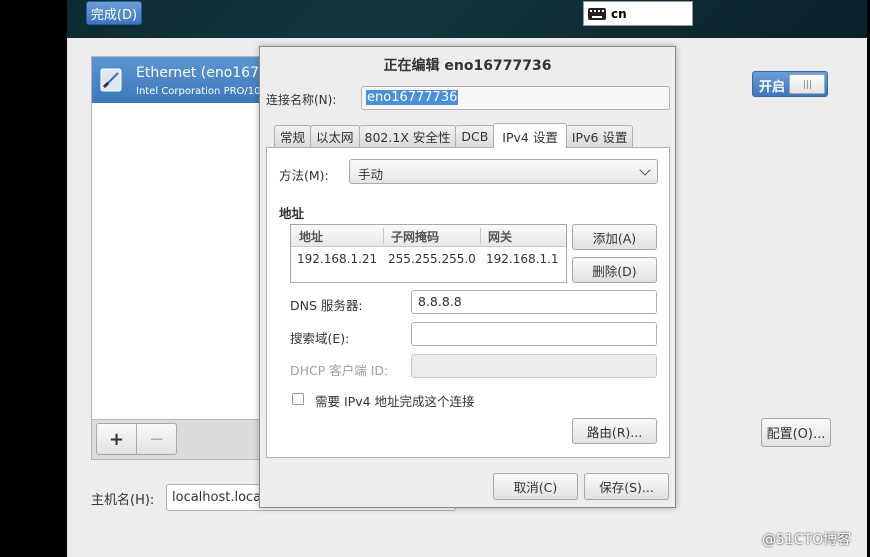 The height and width of the screenshot is (557, 870). What do you see at coordinates (500, 236) in the screenshot?
I see `column-gateway: 网关` at bounding box center [500, 236].